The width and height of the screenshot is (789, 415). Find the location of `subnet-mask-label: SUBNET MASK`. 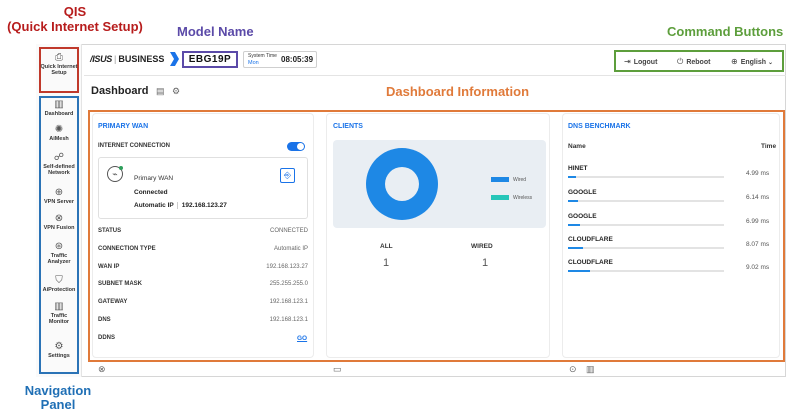

subnet-mask-label: SUBNET MASK is located at coordinates (120, 284).